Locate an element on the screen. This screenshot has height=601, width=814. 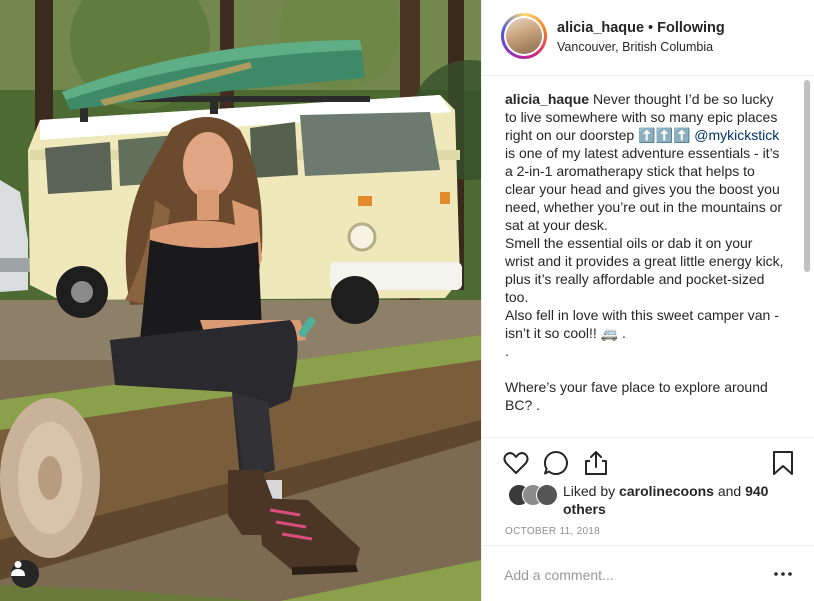
location-link: Vancouver, British Columbia is located at coordinates (635, 47).